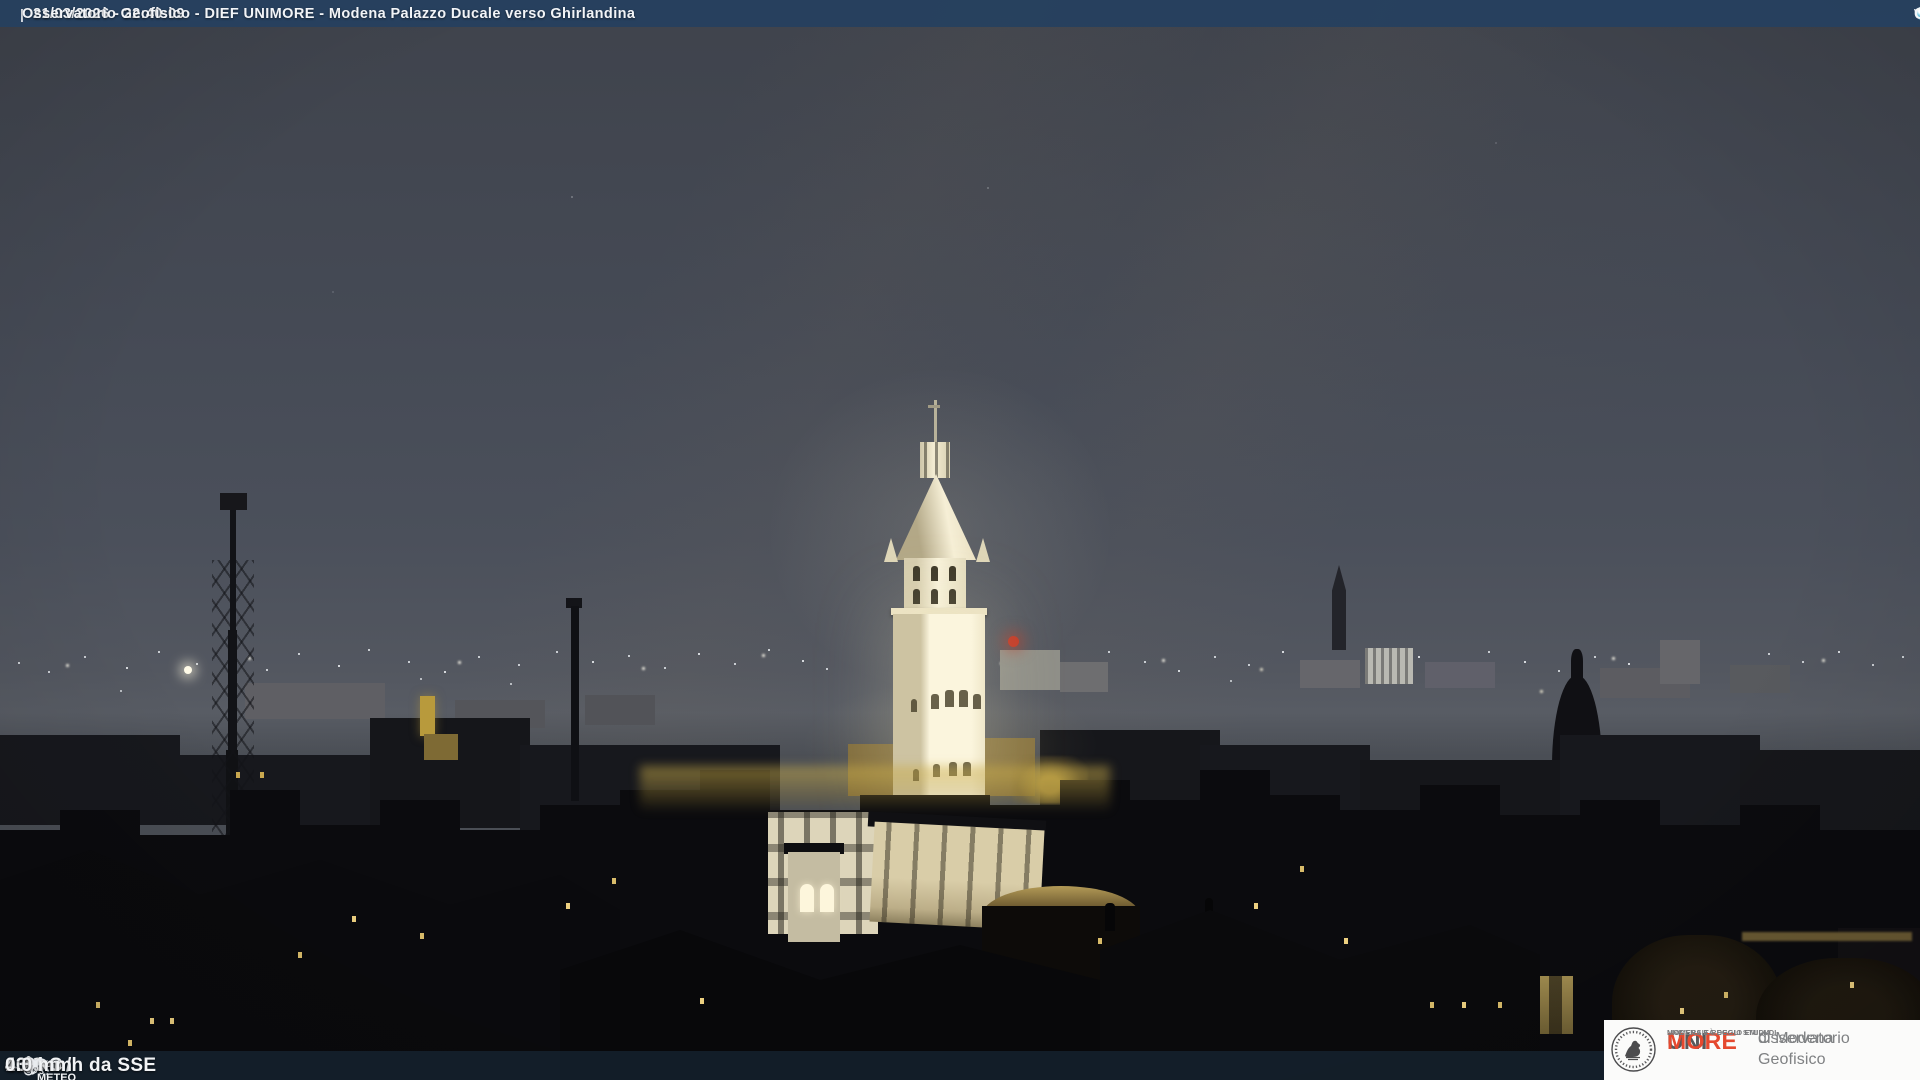 The image size is (1920, 1080). What do you see at coordinates (1917, 14) in the screenshot?
I see `weathercam-word2: CAM` at bounding box center [1917, 14].